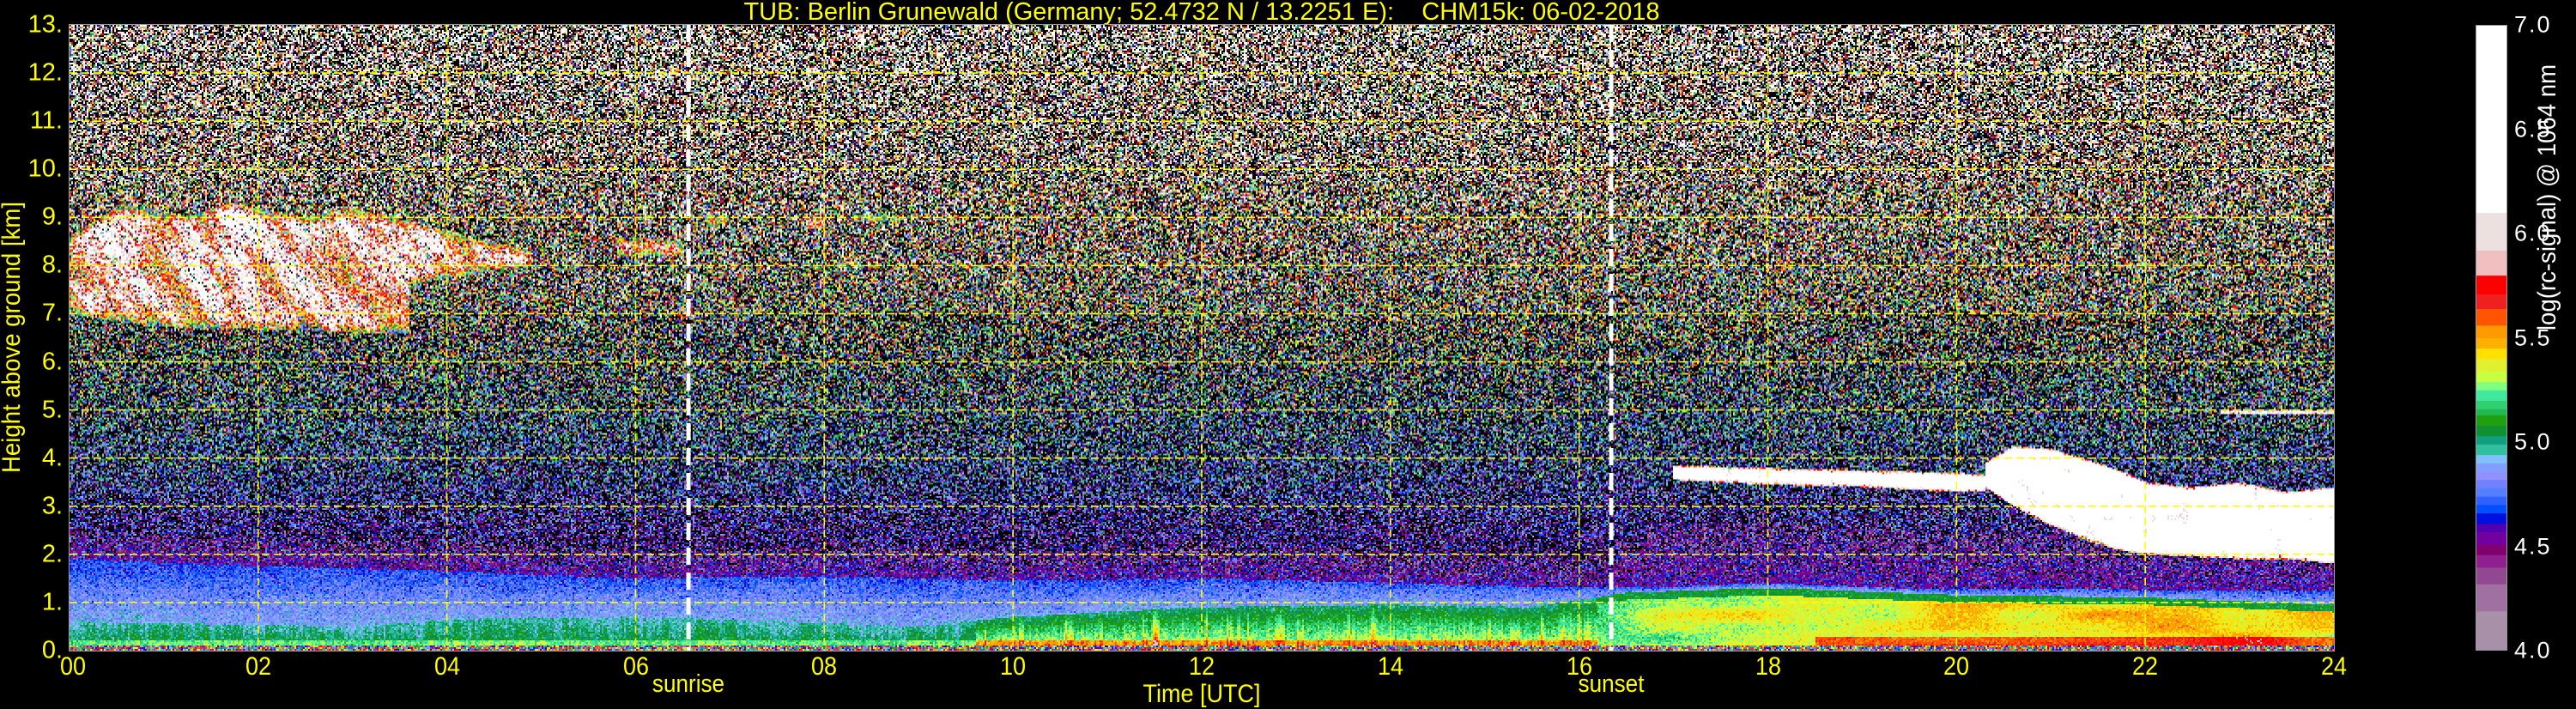 Image resolution: width=2576 pixels, height=709 pixels. Describe the element at coordinates (2145, 666) in the screenshot. I see `x-tick-label: 22` at that location.